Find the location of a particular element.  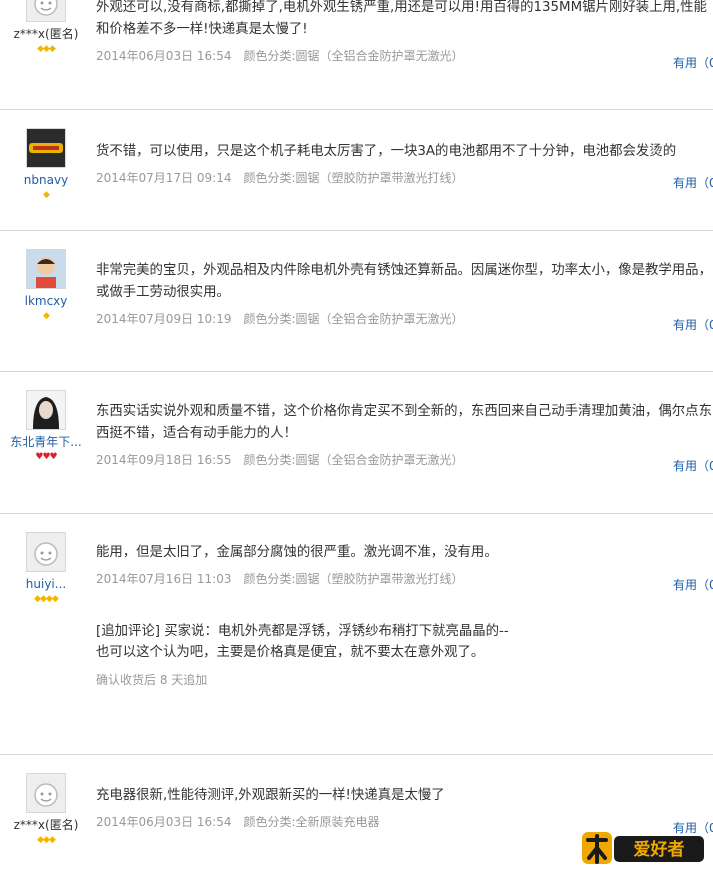

review-date: 2014年07月17日 09:14 is located at coordinates (164, 178).